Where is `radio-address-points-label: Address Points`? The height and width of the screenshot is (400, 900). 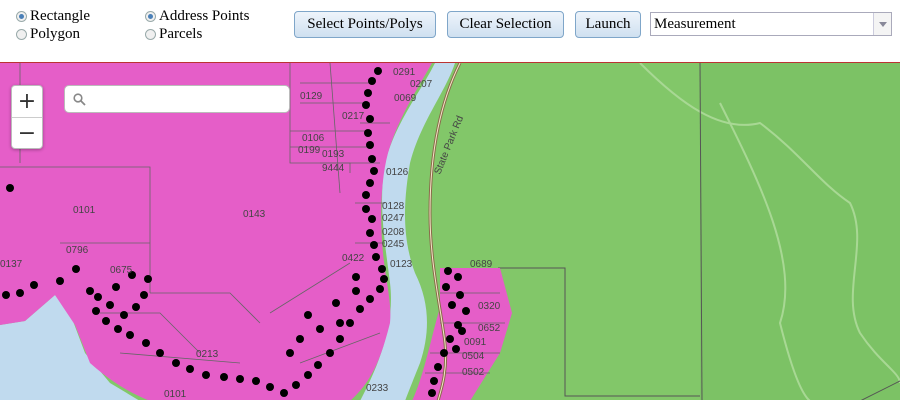 radio-address-points-label: Address Points is located at coordinates (204, 15).